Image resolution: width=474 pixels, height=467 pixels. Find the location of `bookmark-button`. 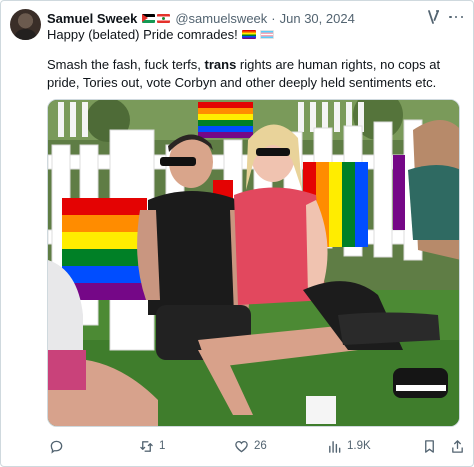

bookmark-button is located at coordinates (429, 446).